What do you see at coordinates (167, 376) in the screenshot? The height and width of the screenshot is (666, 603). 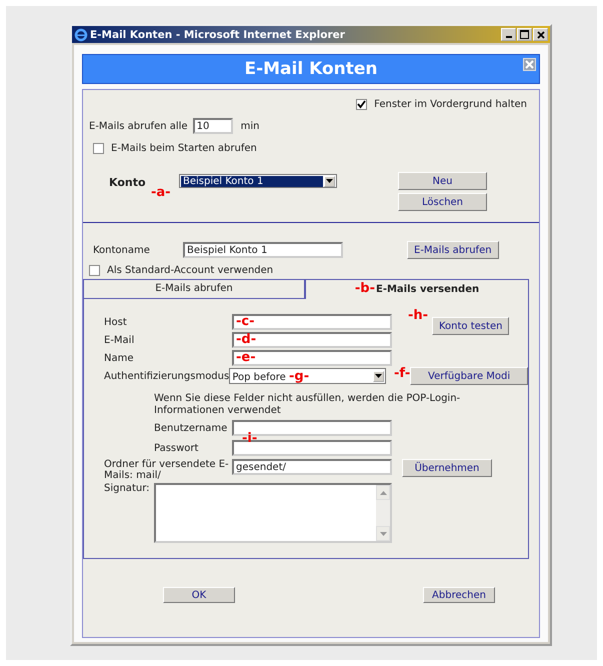 I see `field-label: Authentifizierungsmodus` at bounding box center [167, 376].